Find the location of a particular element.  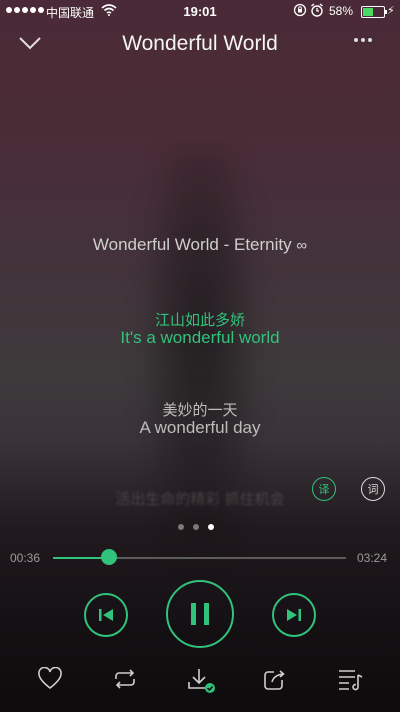

song-artist-line: Wonderful World - Eternity ∞ is located at coordinates (200, 245).